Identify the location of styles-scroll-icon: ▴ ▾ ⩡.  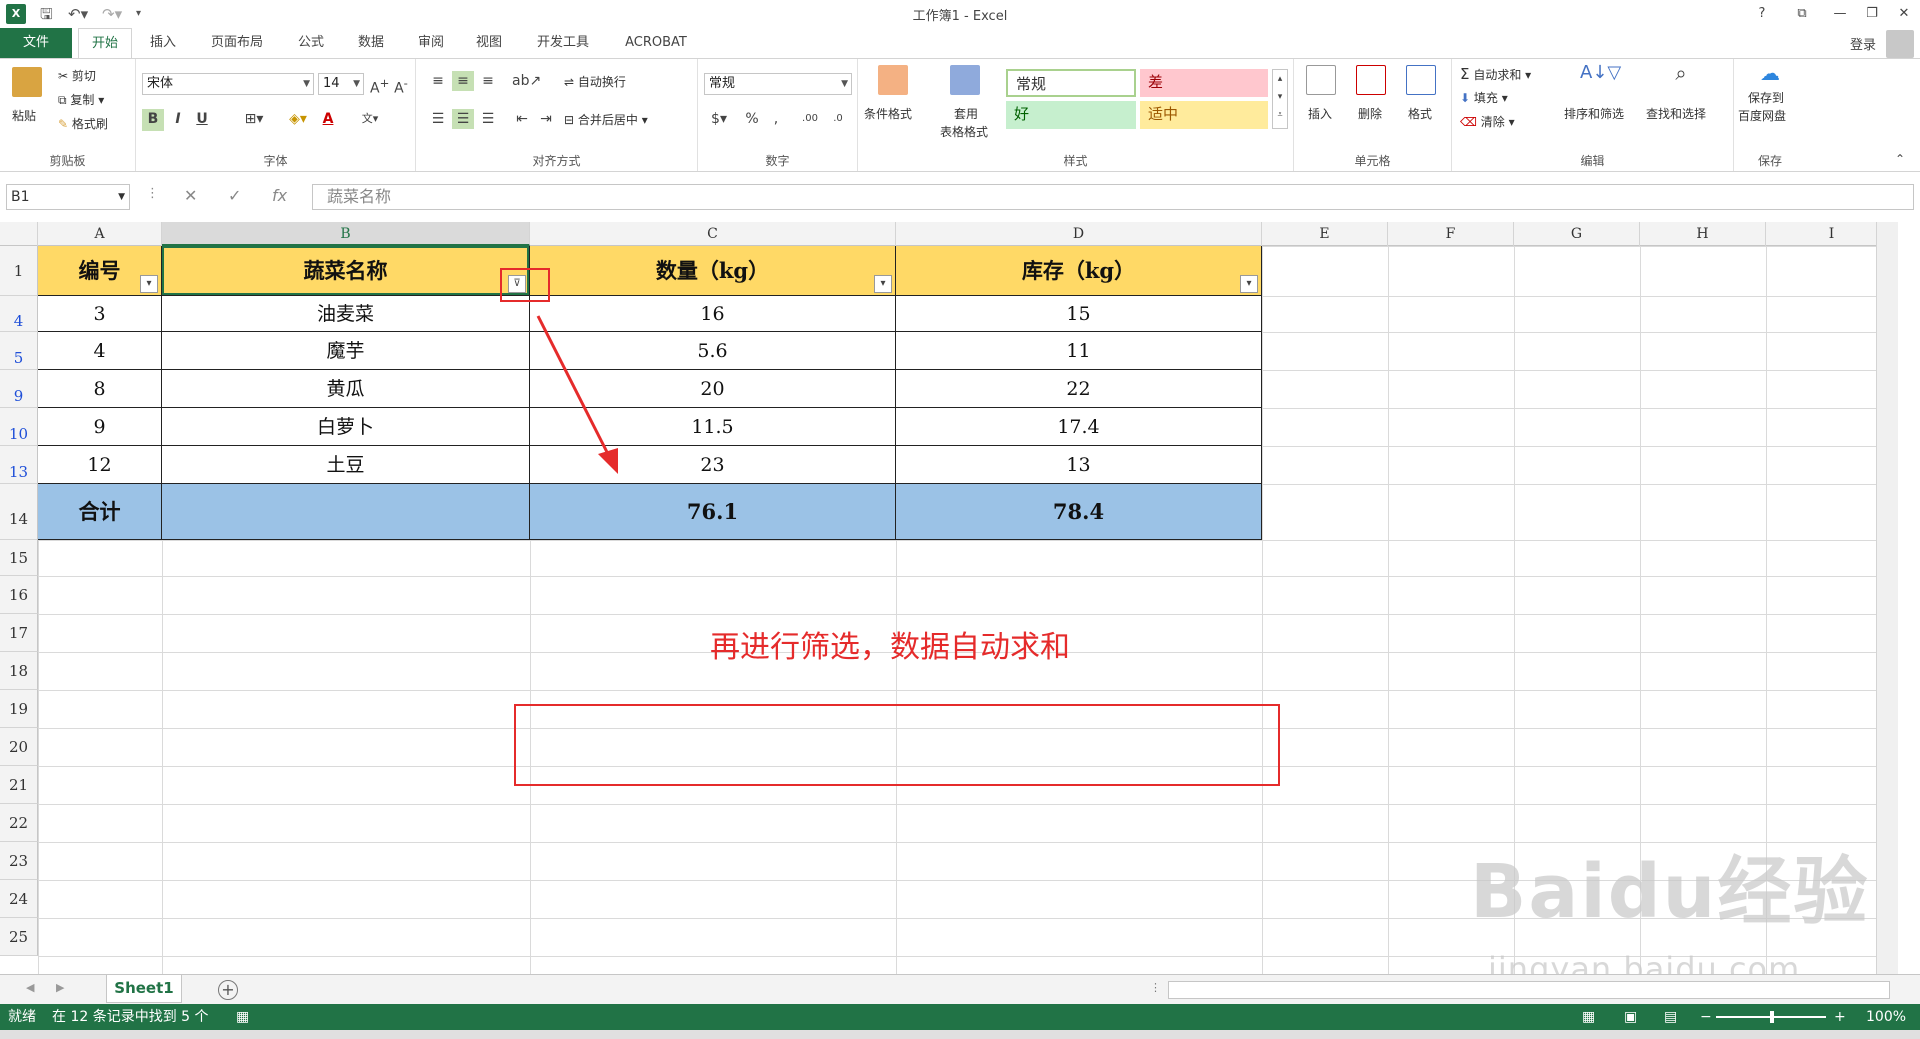
(1280, 99).